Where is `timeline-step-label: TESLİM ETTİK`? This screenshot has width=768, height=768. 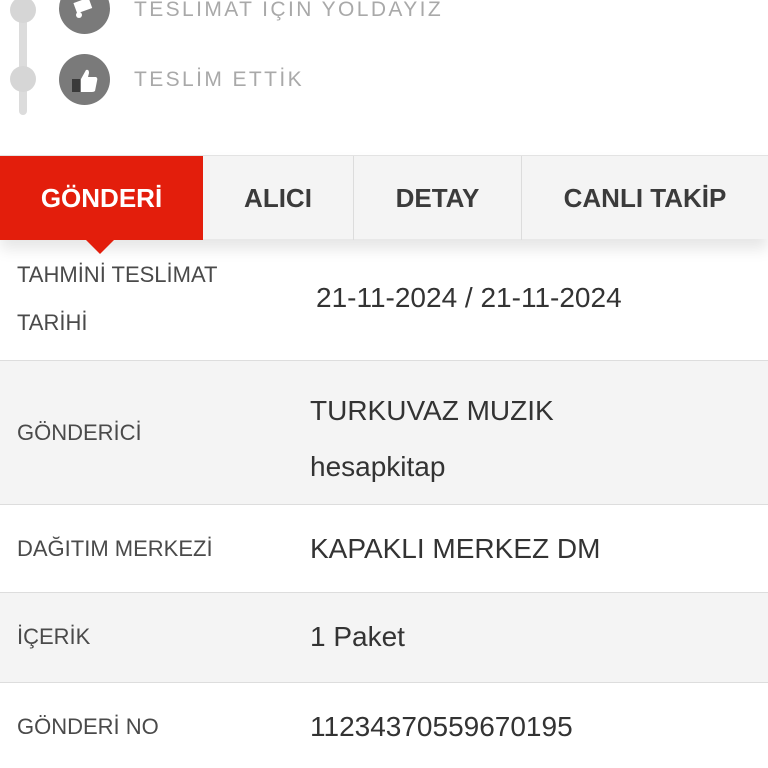
timeline-step-label: TESLİM ETTİK is located at coordinates (219, 79).